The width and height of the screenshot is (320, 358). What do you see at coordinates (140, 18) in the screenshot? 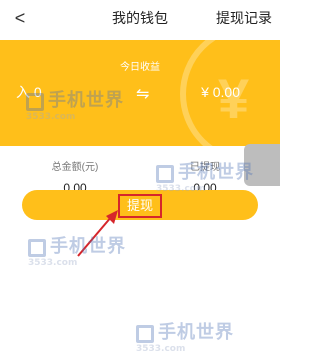
I see `top-nav: < 我的钱包 提现记录` at bounding box center [140, 18].